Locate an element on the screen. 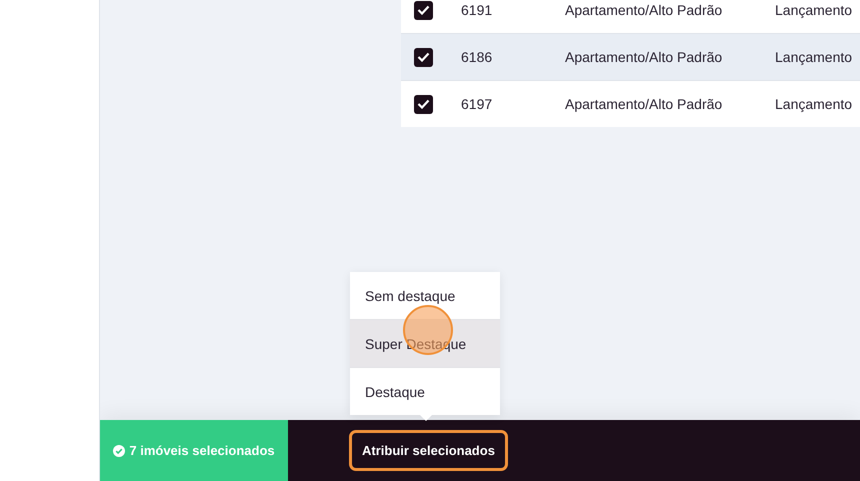 This screenshot has width=860, height=481. table-row: 6191 Apartamento/Alto Padrão Lançamento is located at coordinates (630, 17).